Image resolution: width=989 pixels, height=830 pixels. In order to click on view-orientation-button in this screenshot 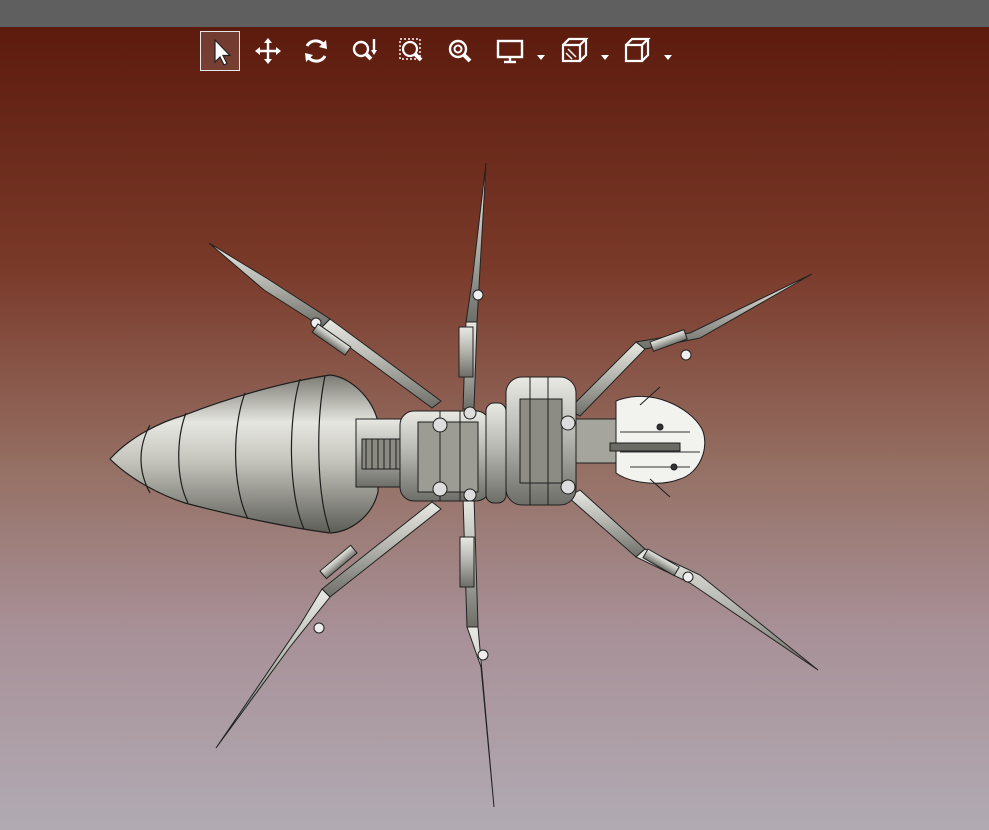, I will do `click(637, 51)`.